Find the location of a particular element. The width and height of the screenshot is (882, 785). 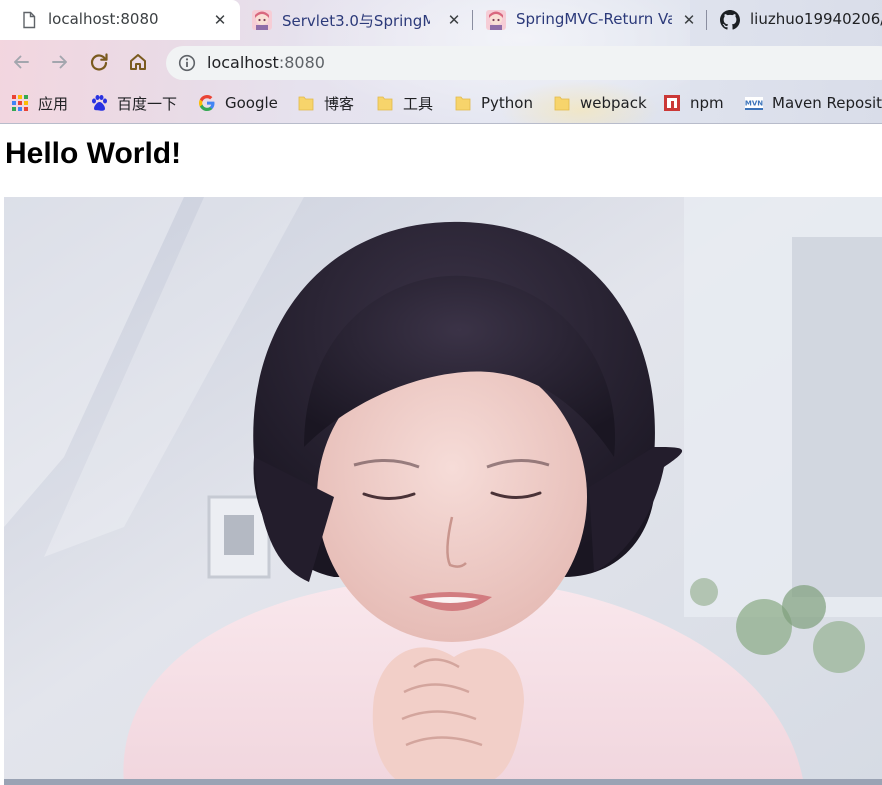

bookmark-folder-blog: 博客 is located at coordinates (325, 103).